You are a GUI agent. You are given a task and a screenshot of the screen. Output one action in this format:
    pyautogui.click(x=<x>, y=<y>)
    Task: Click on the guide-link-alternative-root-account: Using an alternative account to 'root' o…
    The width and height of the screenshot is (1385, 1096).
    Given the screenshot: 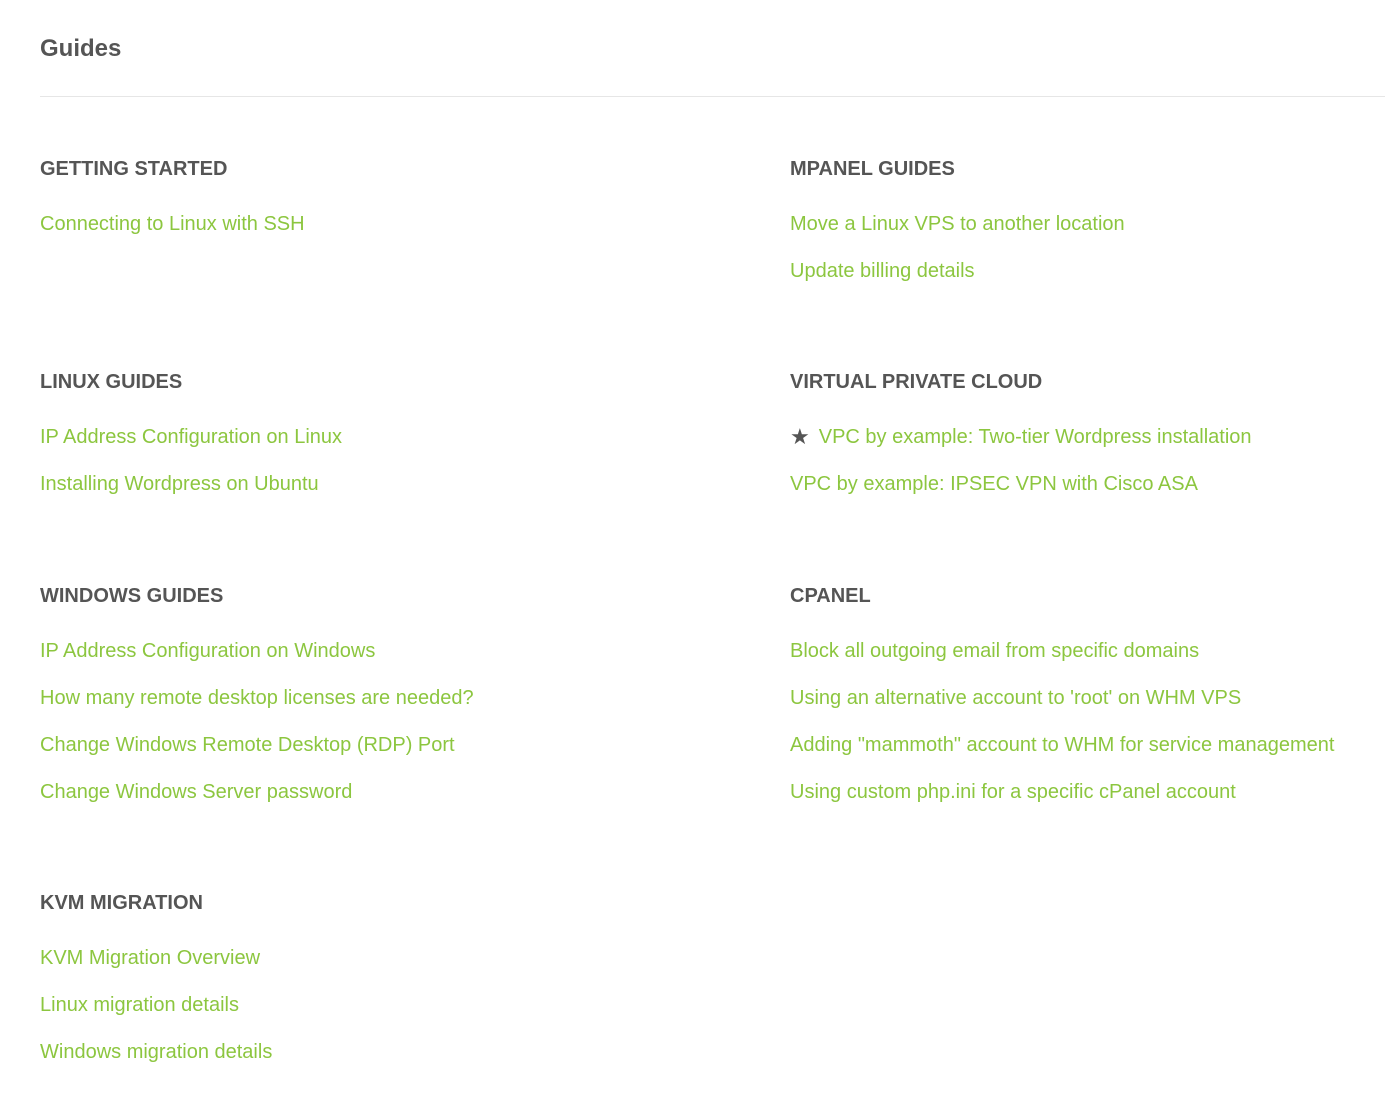 What is the action you would take?
    pyautogui.click(x=1015, y=698)
    